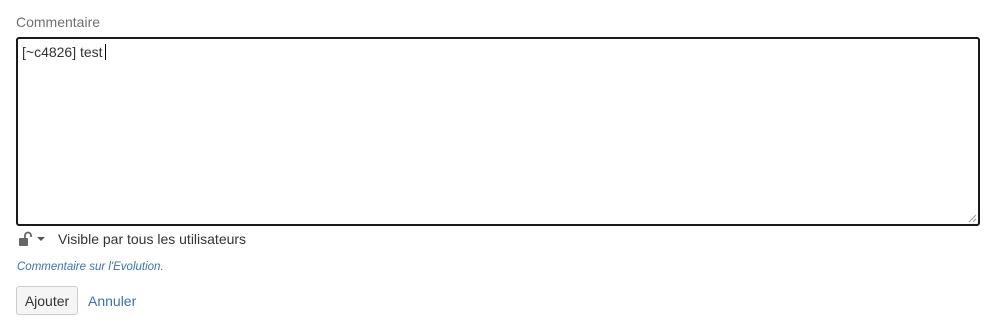 The height and width of the screenshot is (333, 998). I want to click on comment-label: Commentaire, so click(58, 22).